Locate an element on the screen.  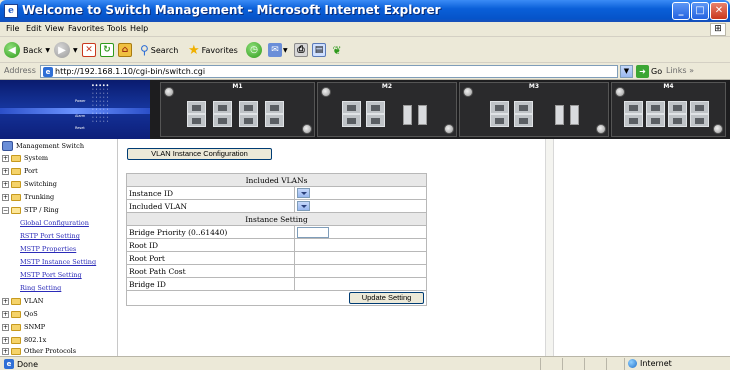
vlan-instance-configuration-button: VLAN Instance Configuration is located at coordinates (199, 154).